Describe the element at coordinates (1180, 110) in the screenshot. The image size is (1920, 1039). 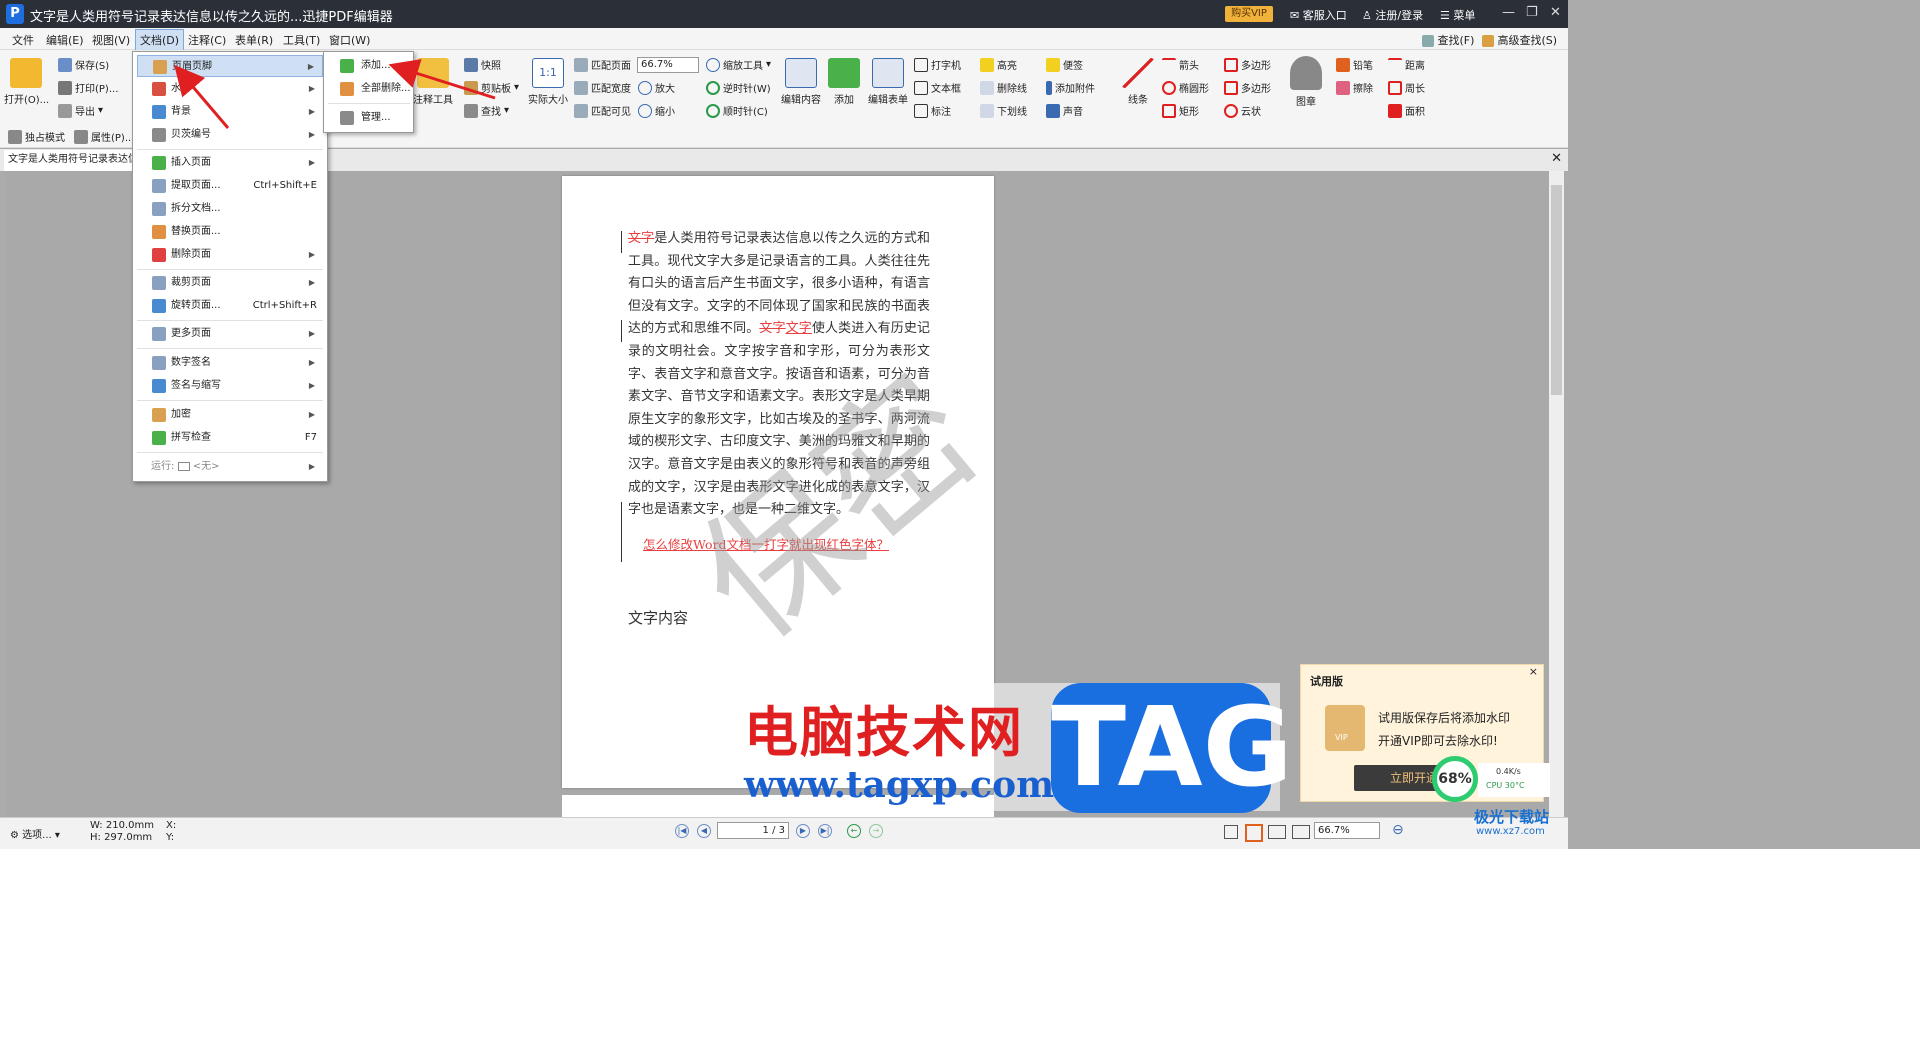
I see `rectangle-button: 矩形` at that location.